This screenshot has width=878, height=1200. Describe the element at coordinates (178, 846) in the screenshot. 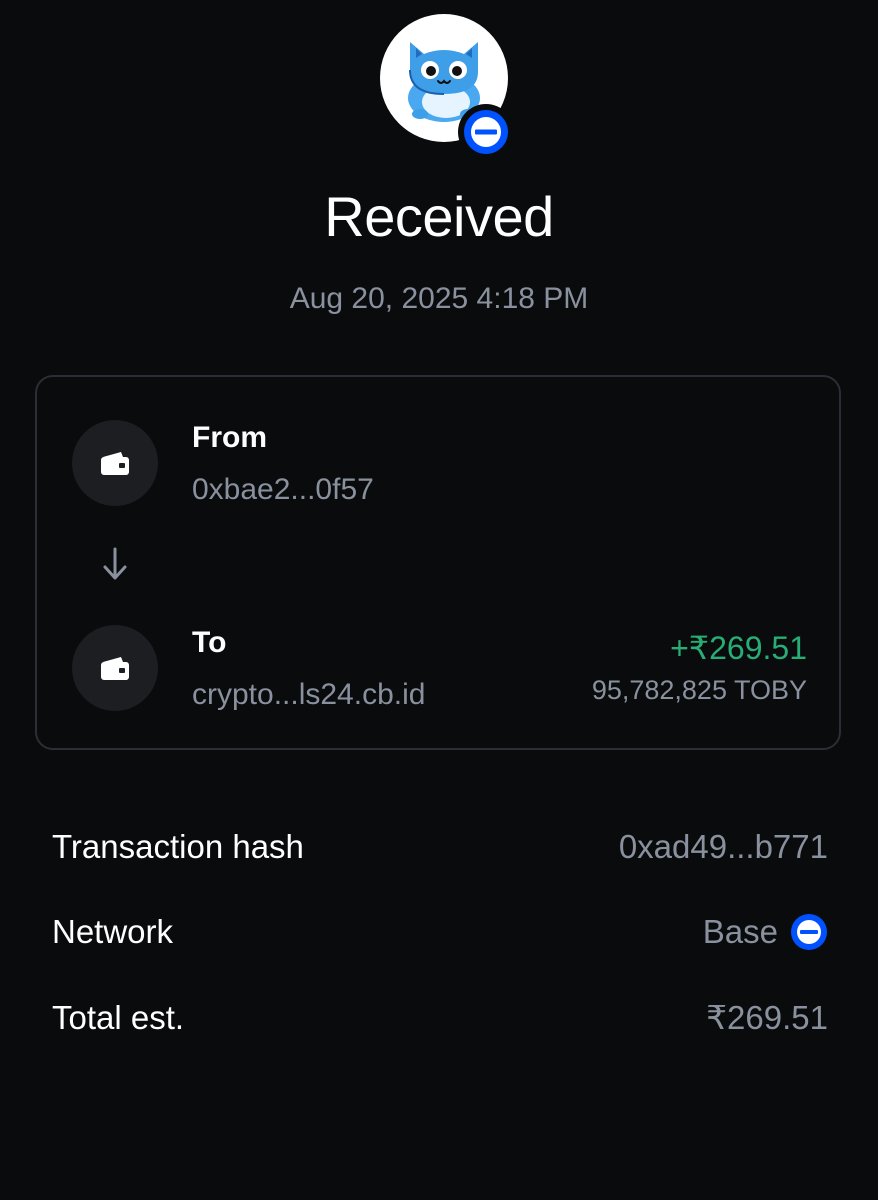

I see `transaction-hash-label: Transaction hash` at that location.